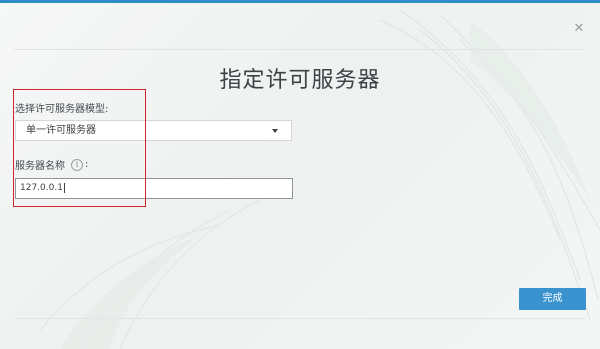 The height and width of the screenshot is (349, 600). I want to click on server-model-select: 单一许可服务器, so click(153, 130).